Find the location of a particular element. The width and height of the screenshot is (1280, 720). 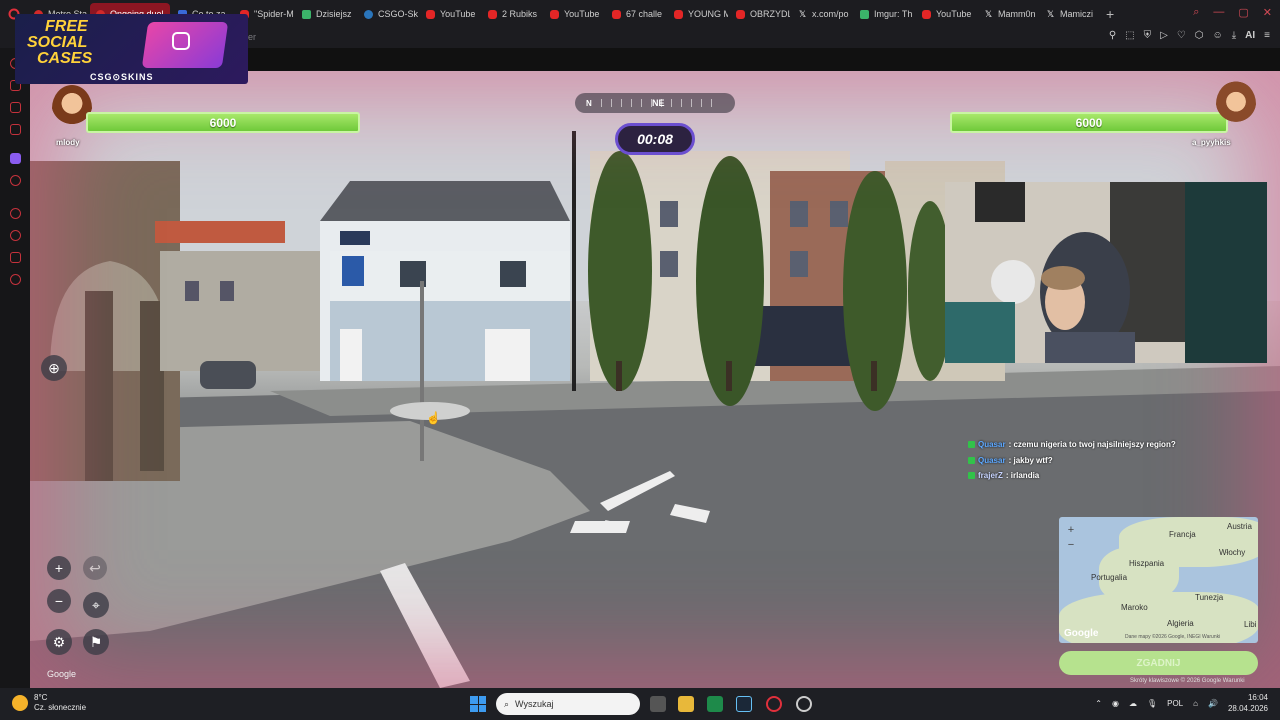

browser-tab: 67 challe is located at coordinates (636, 14).